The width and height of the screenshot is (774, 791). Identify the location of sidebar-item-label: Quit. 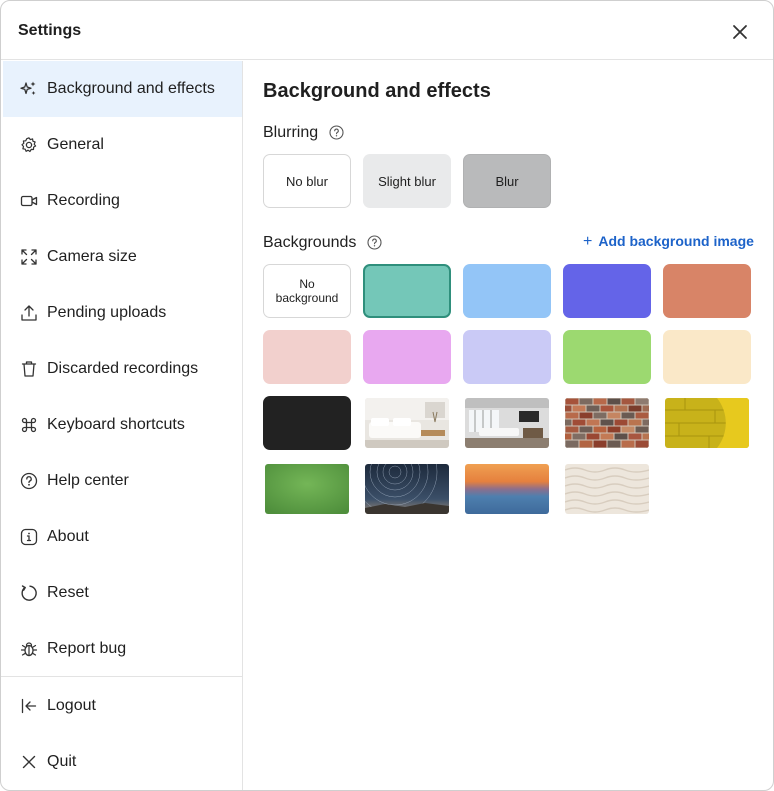
(62, 761).